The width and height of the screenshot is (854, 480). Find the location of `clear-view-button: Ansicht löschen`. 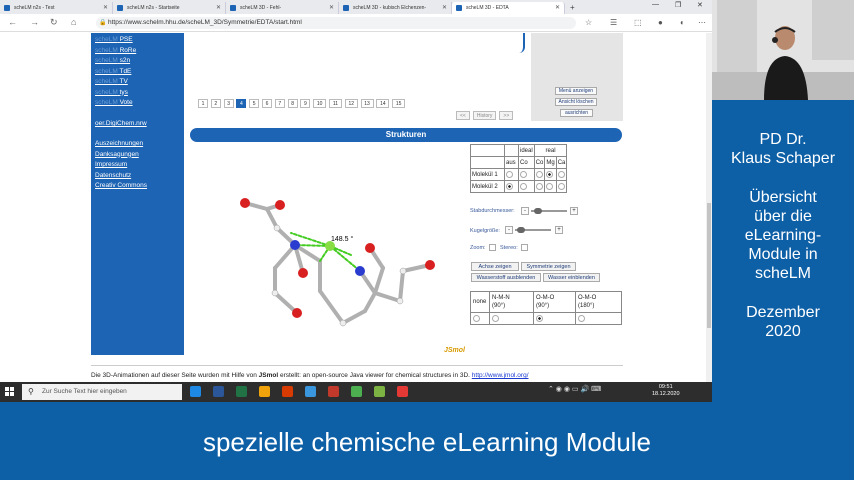

clear-view-button: Ansicht löschen is located at coordinates (576, 102).